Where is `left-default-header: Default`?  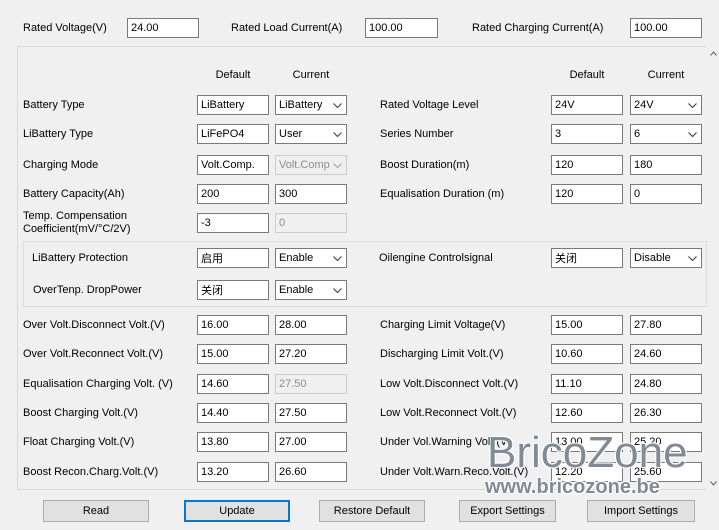 left-default-header: Default is located at coordinates (233, 75).